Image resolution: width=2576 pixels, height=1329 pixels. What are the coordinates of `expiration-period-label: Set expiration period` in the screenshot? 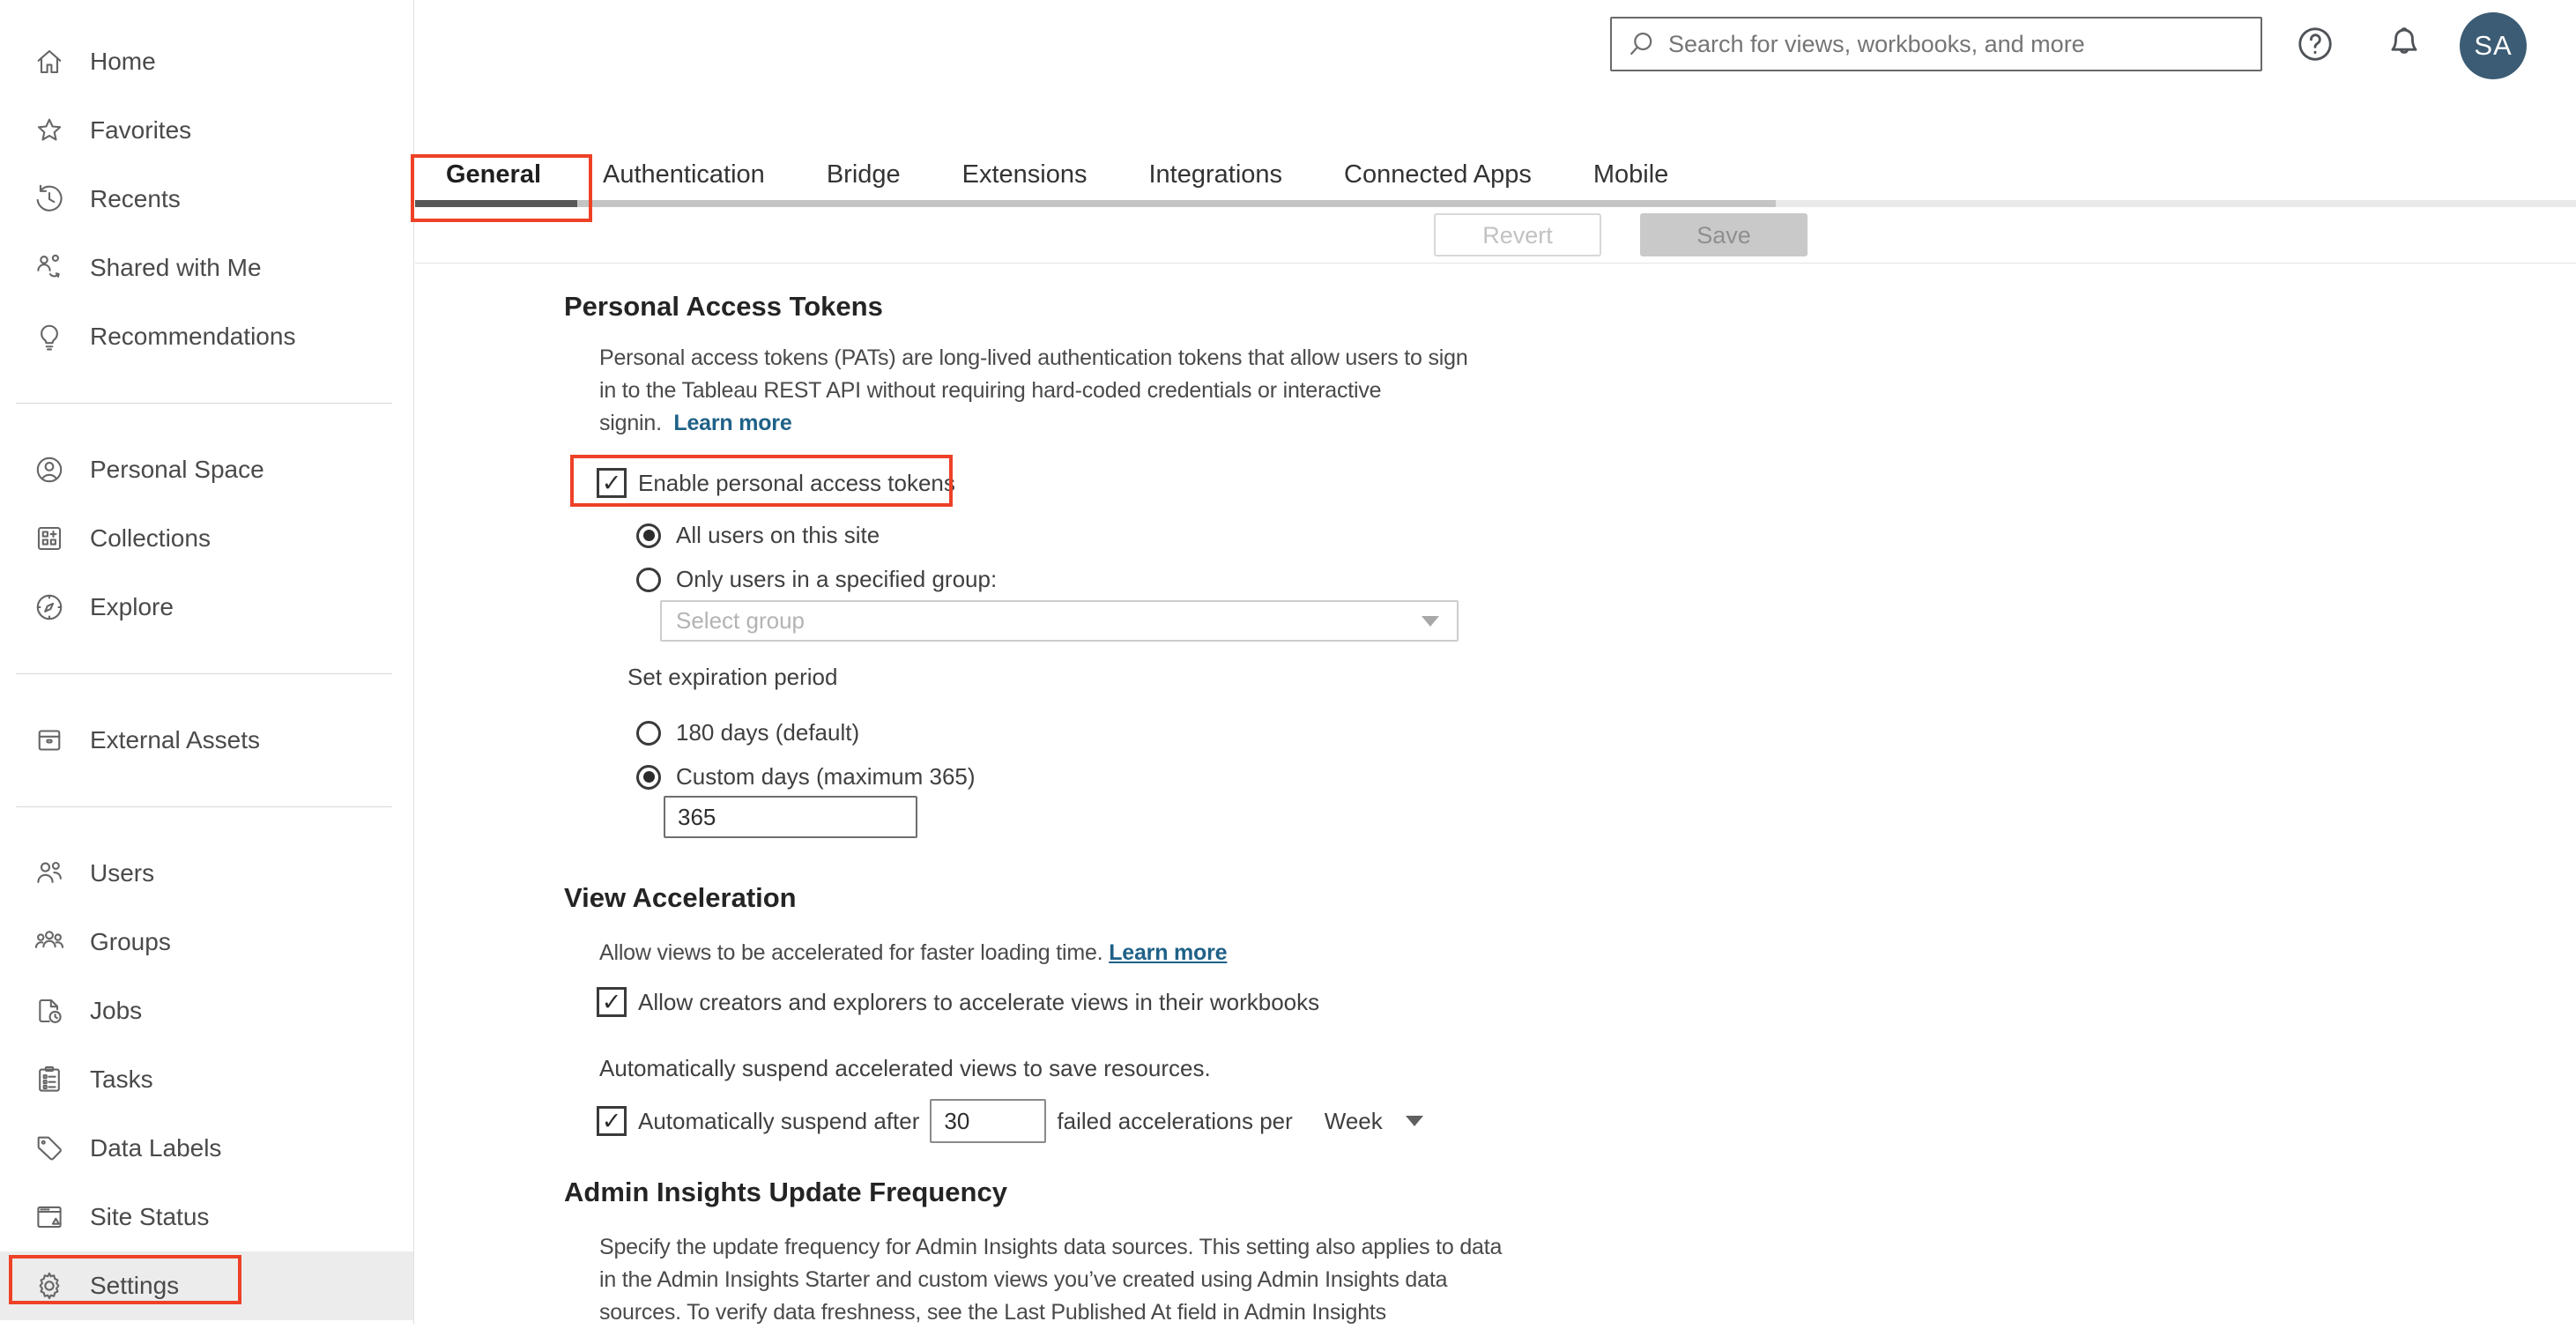 It's located at (732, 677).